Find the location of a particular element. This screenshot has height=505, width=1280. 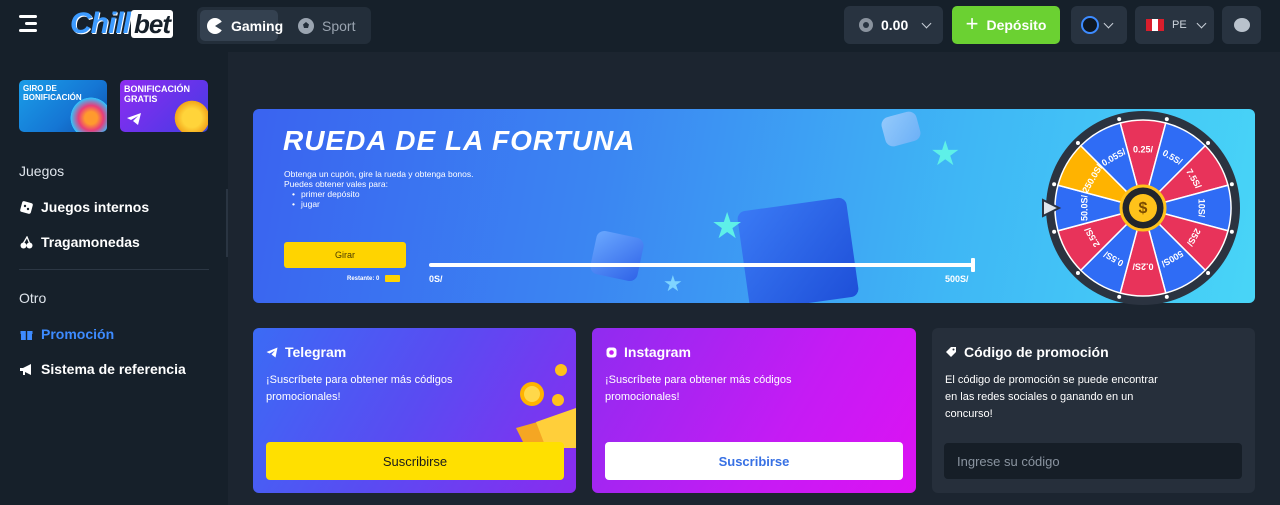

section-heading-other: Otro is located at coordinates (33, 298).